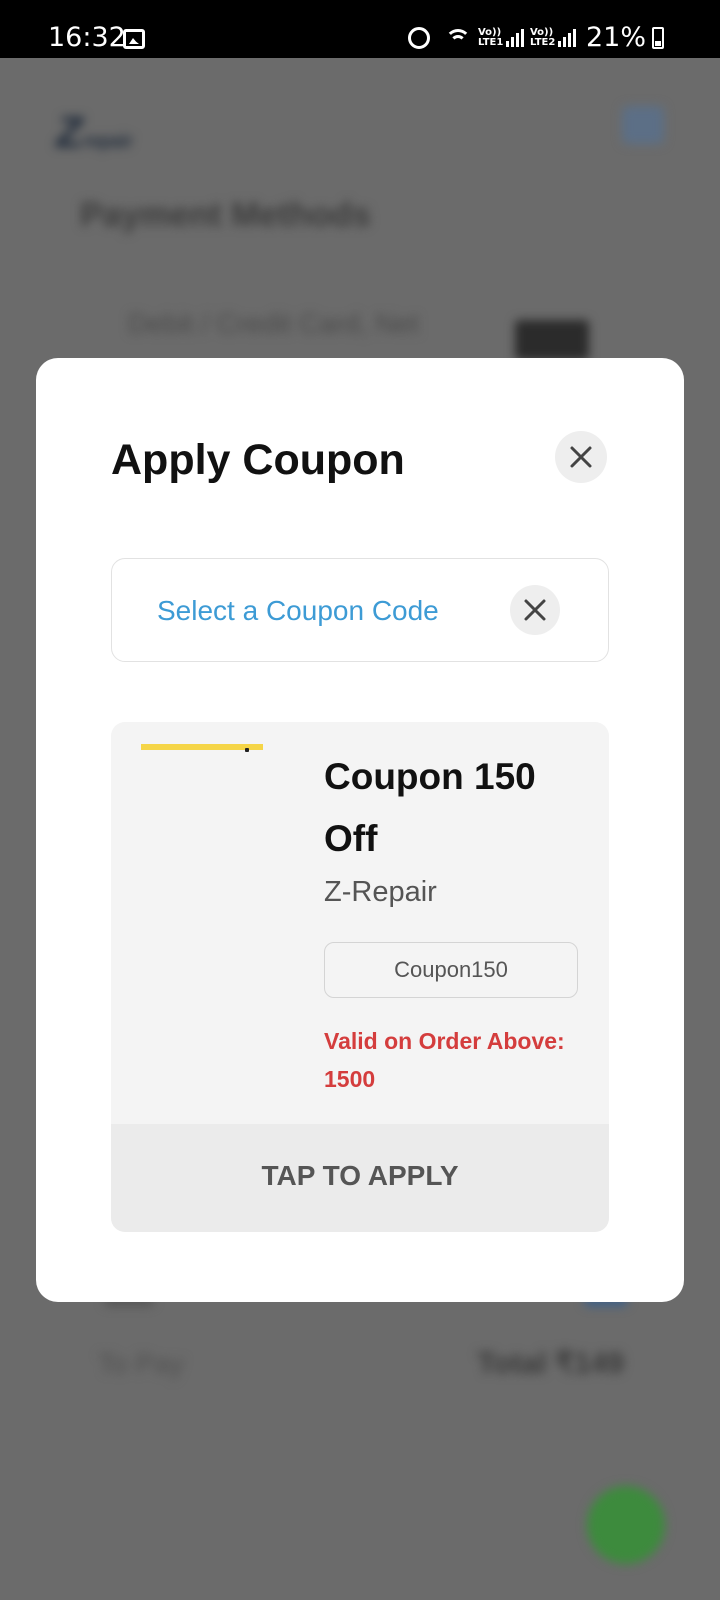 This screenshot has width=720, height=1600. Describe the element at coordinates (360, 1178) in the screenshot. I see `tap-to-apply-button: TAP TO APPLY` at that location.